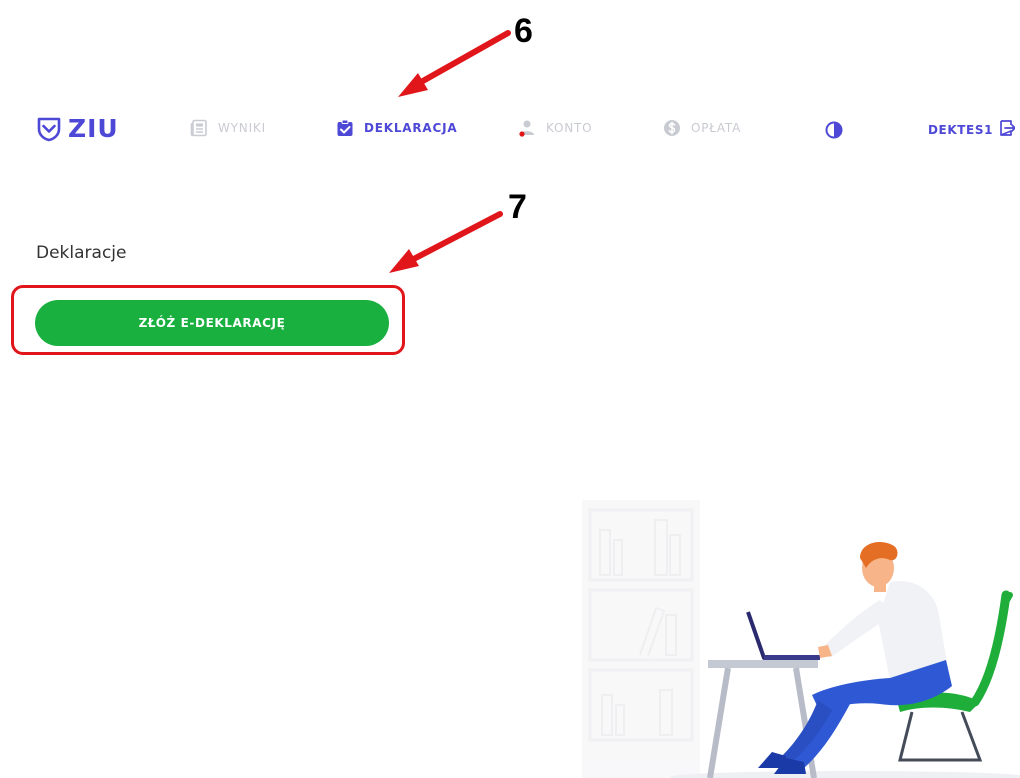 Image resolution: width=1020 pixels, height=778 pixels. I want to click on nav-label-deklaracja: DEKLARACJA, so click(411, 128).